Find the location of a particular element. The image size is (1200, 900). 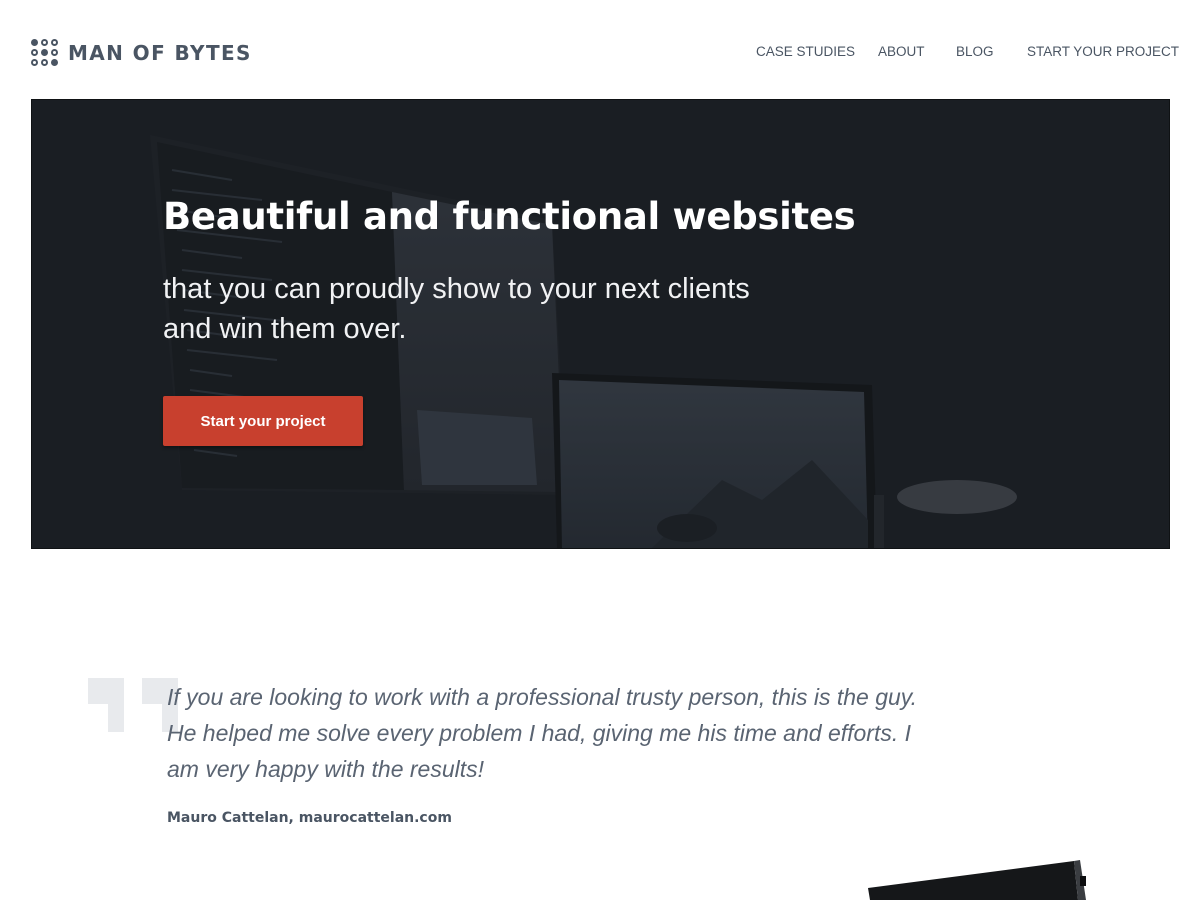

brand-logo-link: MAN OF BYTES is located at coordinates (141, 53).